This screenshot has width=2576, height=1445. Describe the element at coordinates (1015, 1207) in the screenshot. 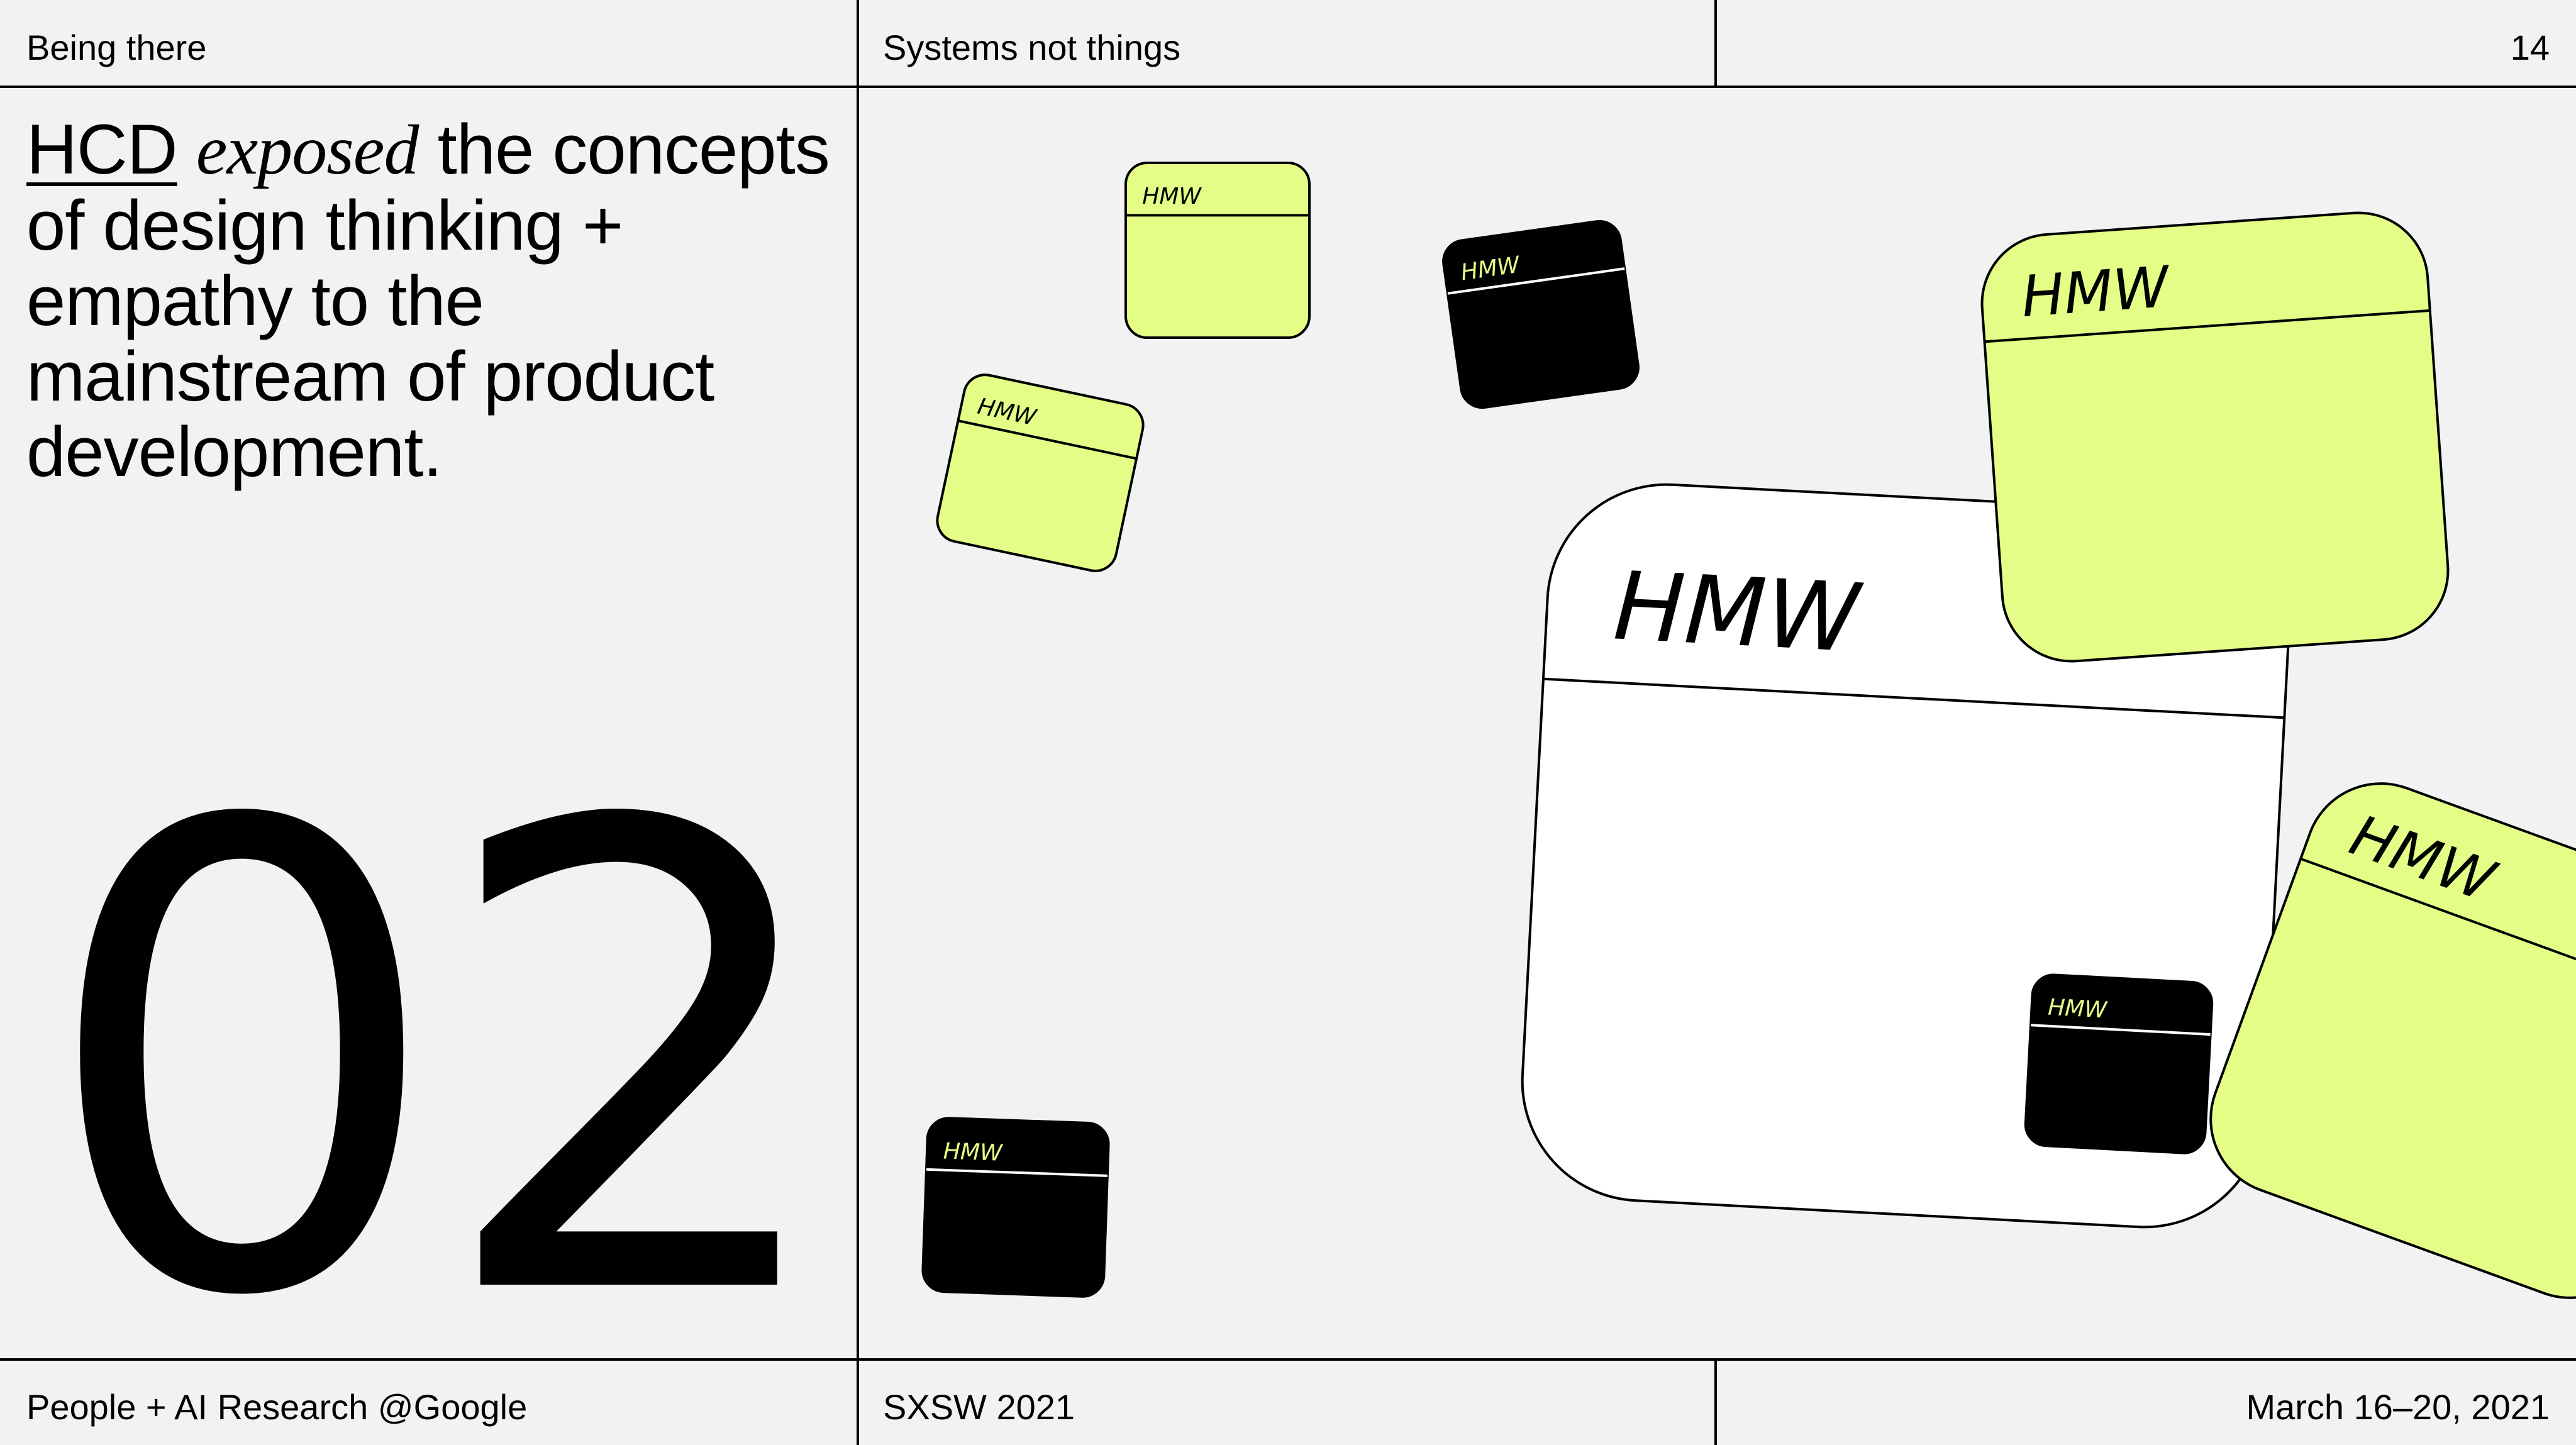

I see `sticky-note-black-small-bottom: HMW` at that location.